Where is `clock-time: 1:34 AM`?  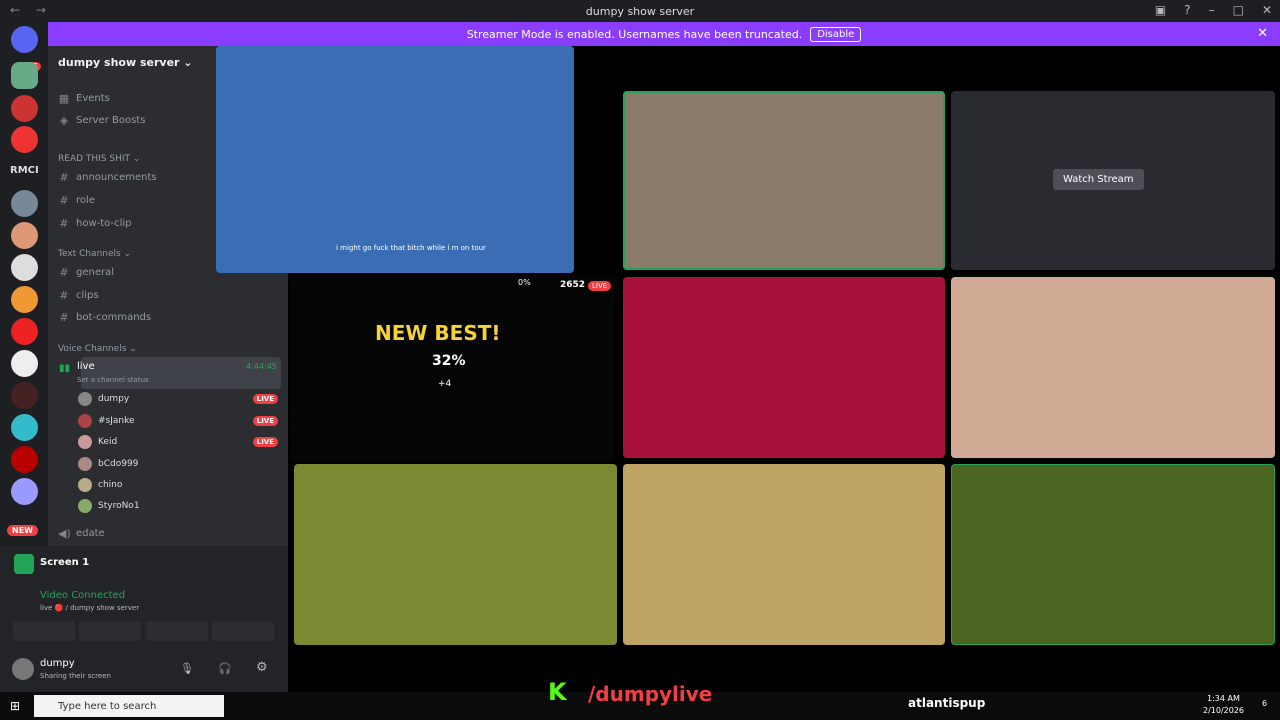 clock-time: 1:34 AM is located at coordinates (1223, 698).